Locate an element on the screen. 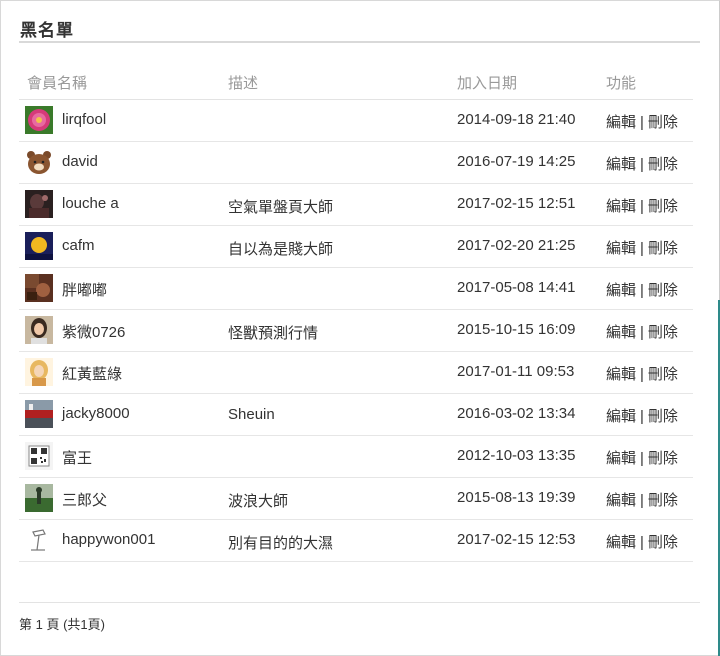 The image size is (720, 656). member-name: 胖嘟嘟 is located at coordinates (84, 289).